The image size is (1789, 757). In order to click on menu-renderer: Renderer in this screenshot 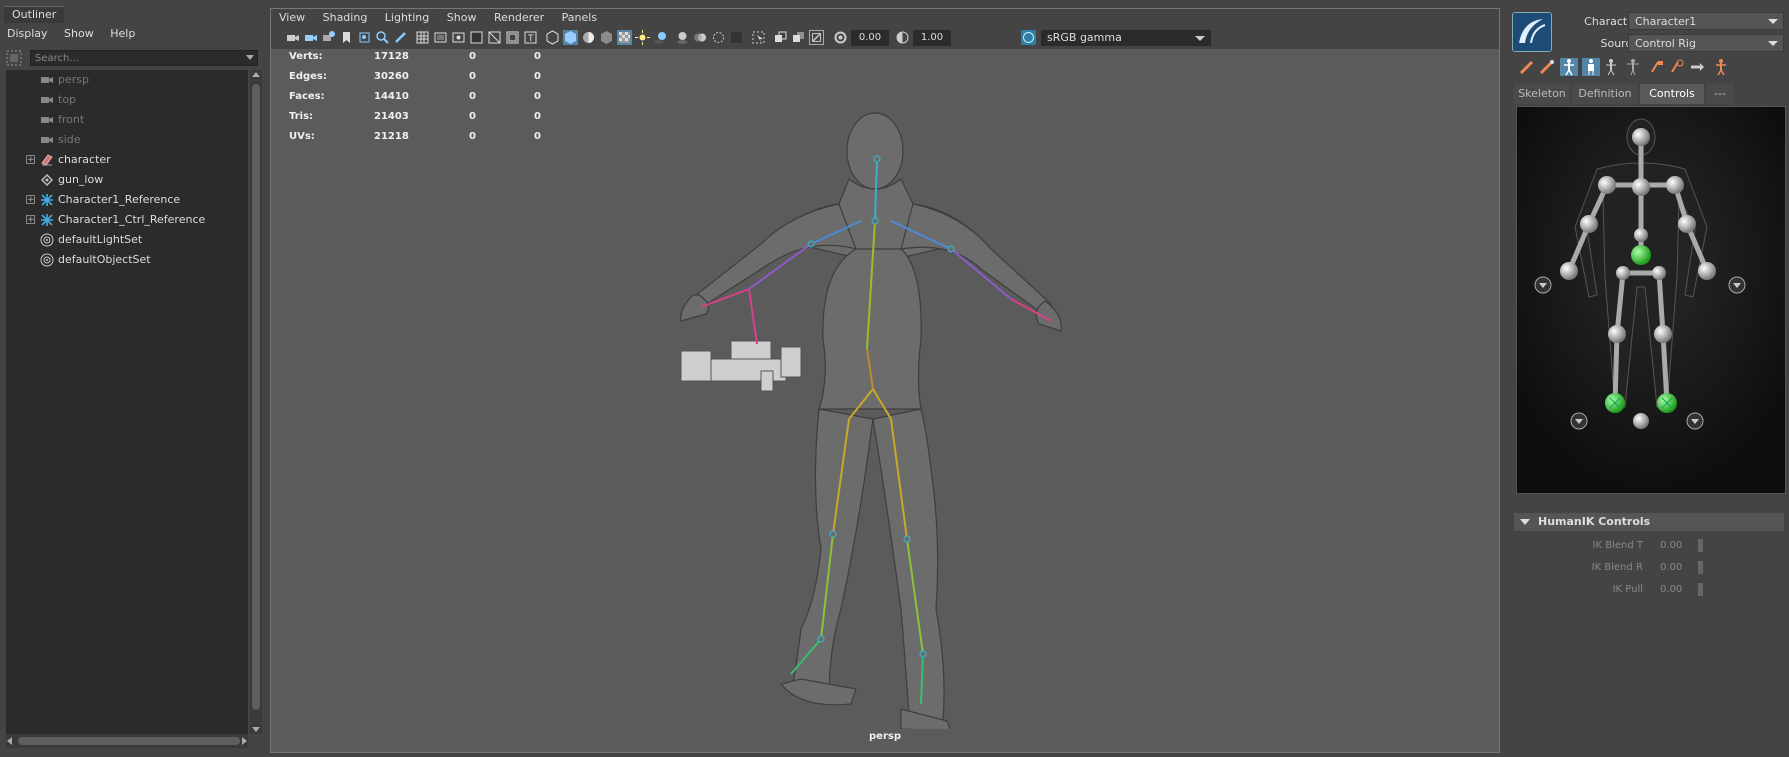, I will do `click(518, 16)`.